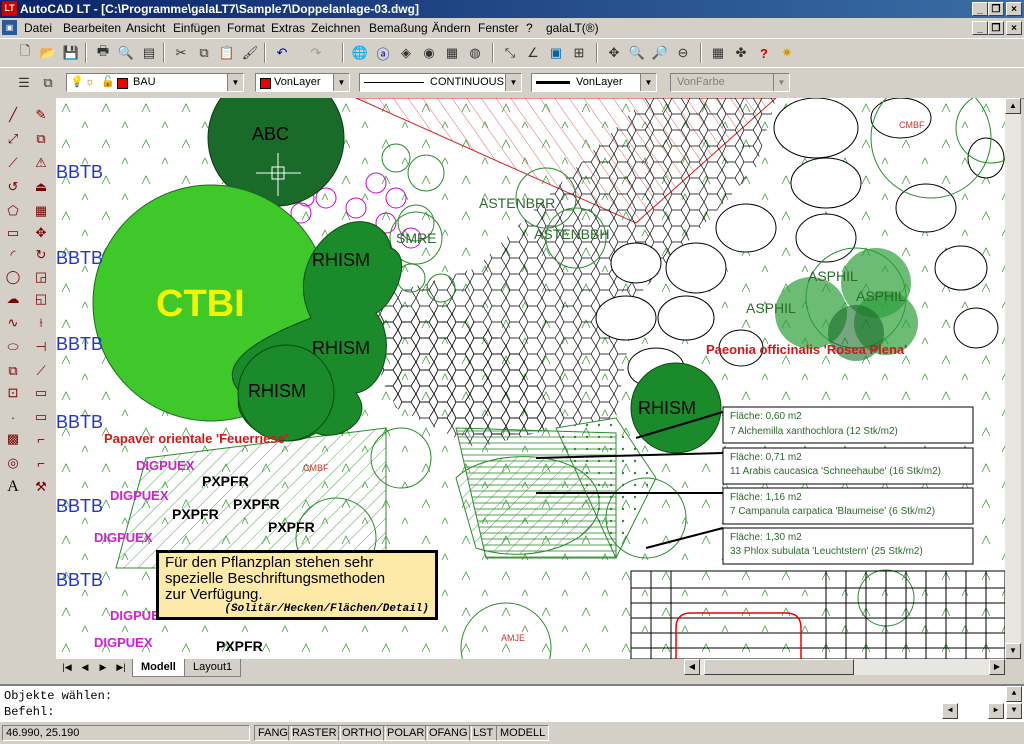 This screenshot has width=1024, height=744. Describe the element at coordinates (529, 28) in the screenshot. I see `menu-help: ?` at that location.